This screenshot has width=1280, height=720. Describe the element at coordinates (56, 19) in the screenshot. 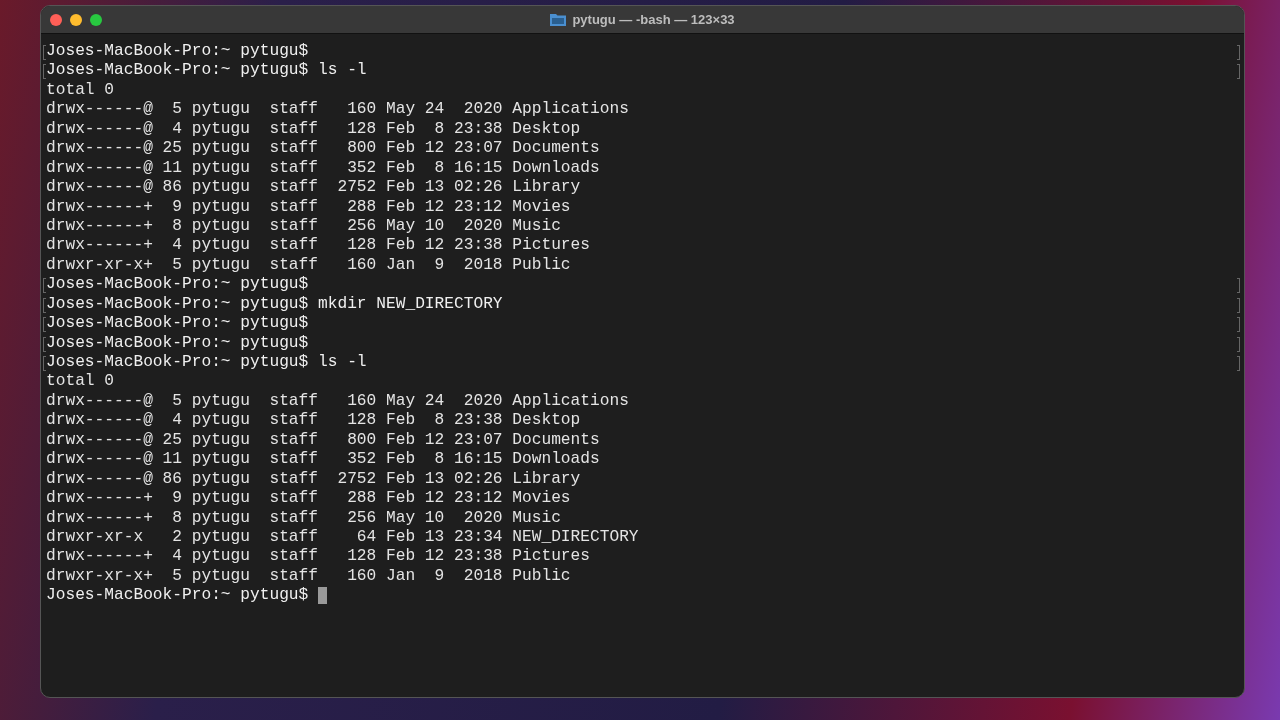

I see `close-button` at that location.